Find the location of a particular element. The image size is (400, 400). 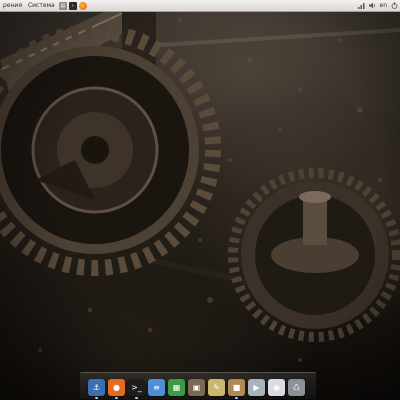

top-panel: рения Система ▤ › en is located at coordinates (200, 6).